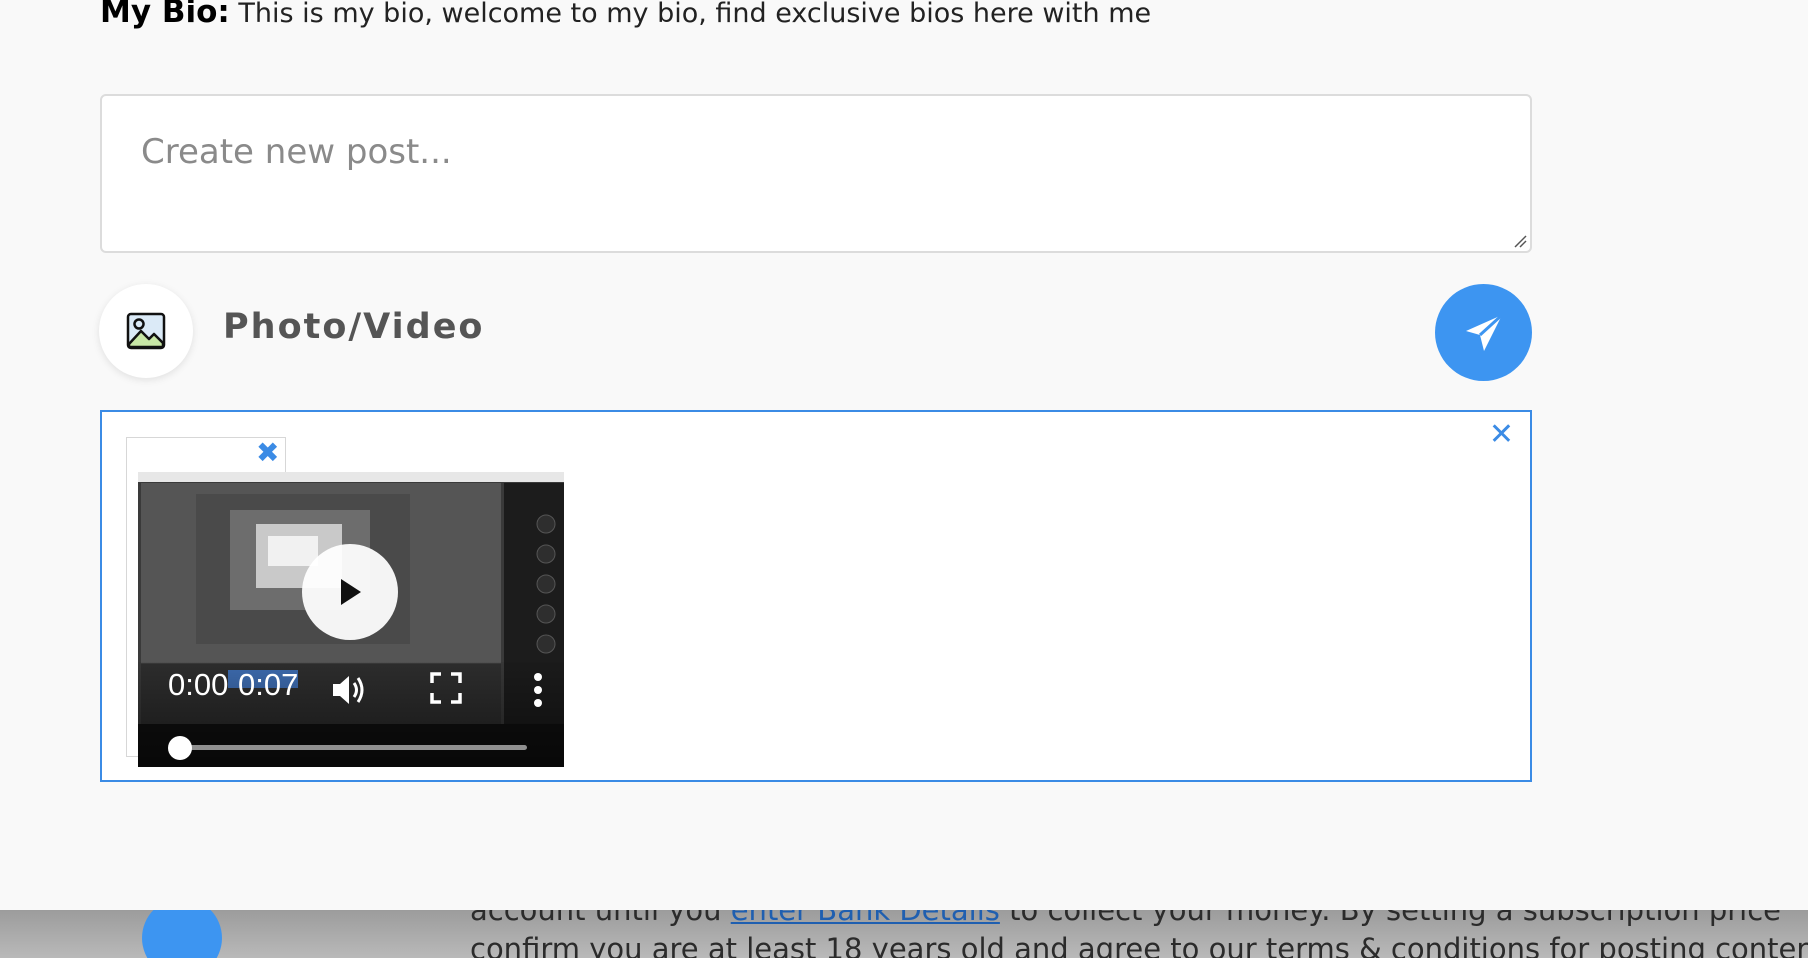  I want to click on photo-video-button, so click(146, 331).